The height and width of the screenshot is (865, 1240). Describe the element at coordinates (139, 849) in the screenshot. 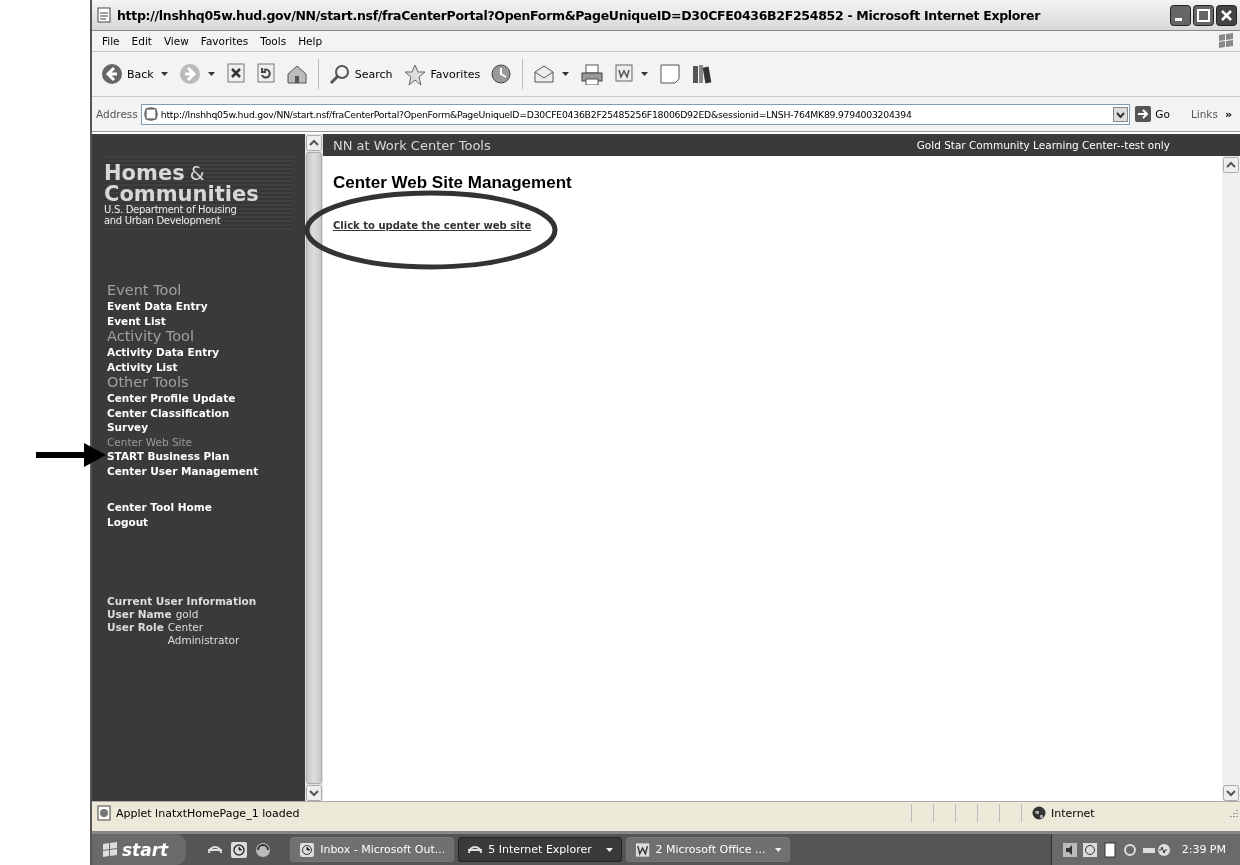

I see `start-button: start` at that location.